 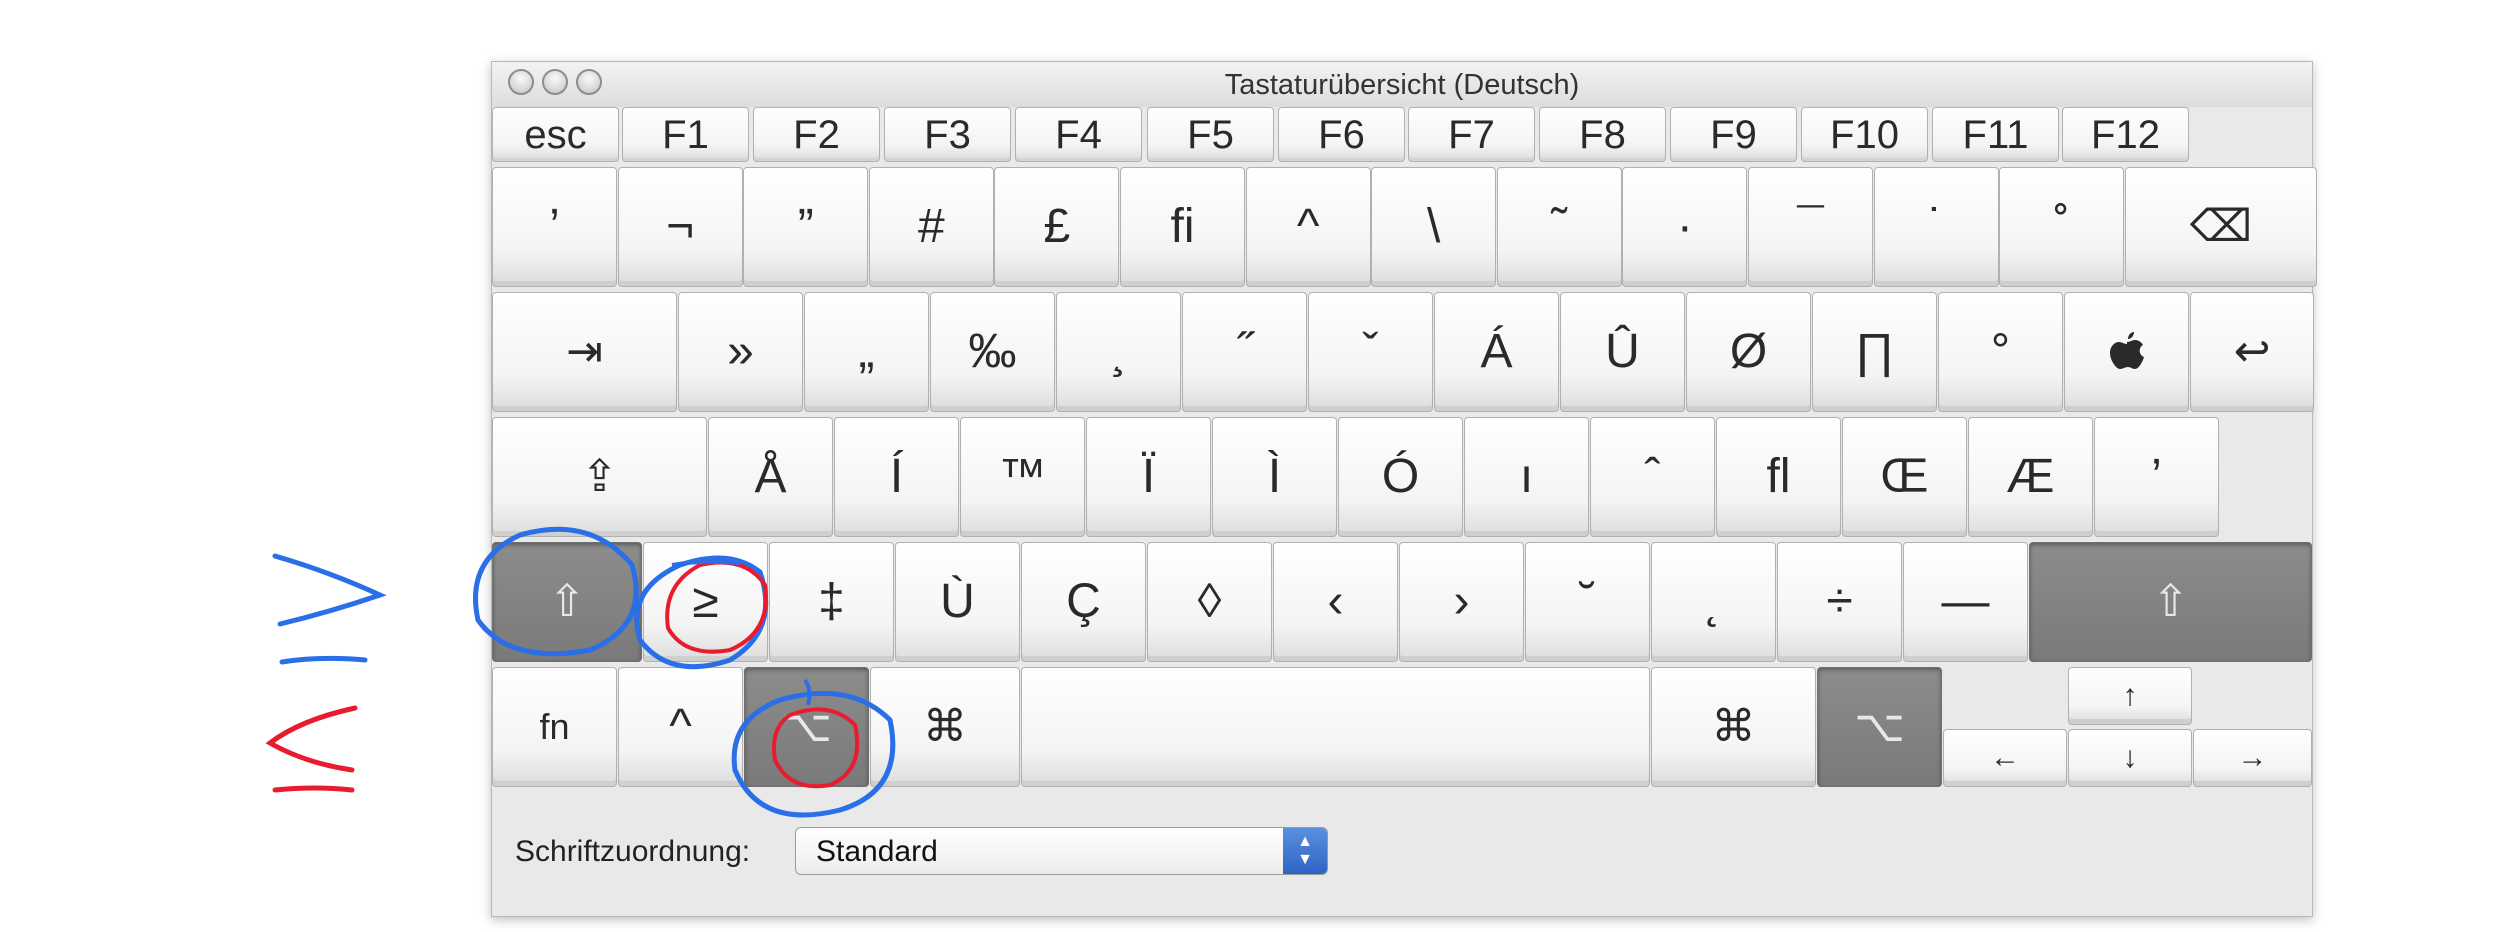 I want to click on key-number-row-7: \, so click(x=1434, y=227).